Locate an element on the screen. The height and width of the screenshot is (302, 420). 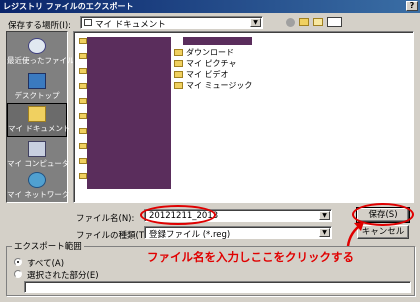
place-network-label: マイ ネットワーク is located at coordinates (38, 194).